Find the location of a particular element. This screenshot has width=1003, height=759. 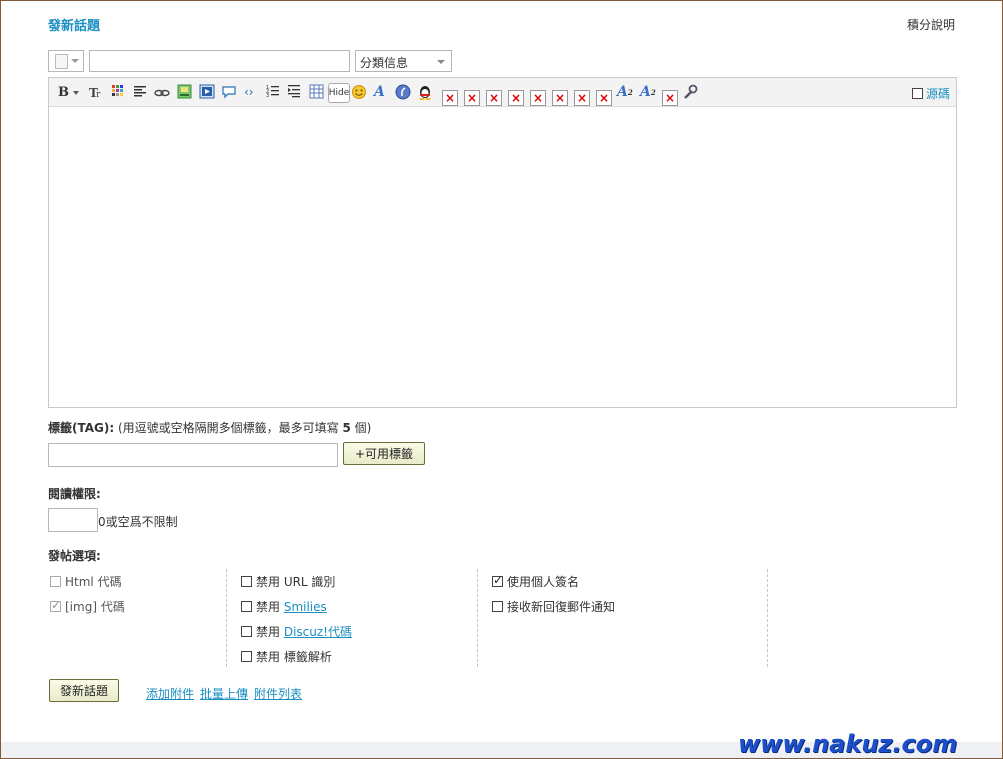

indent-icon is located at coordinates (294, 92).